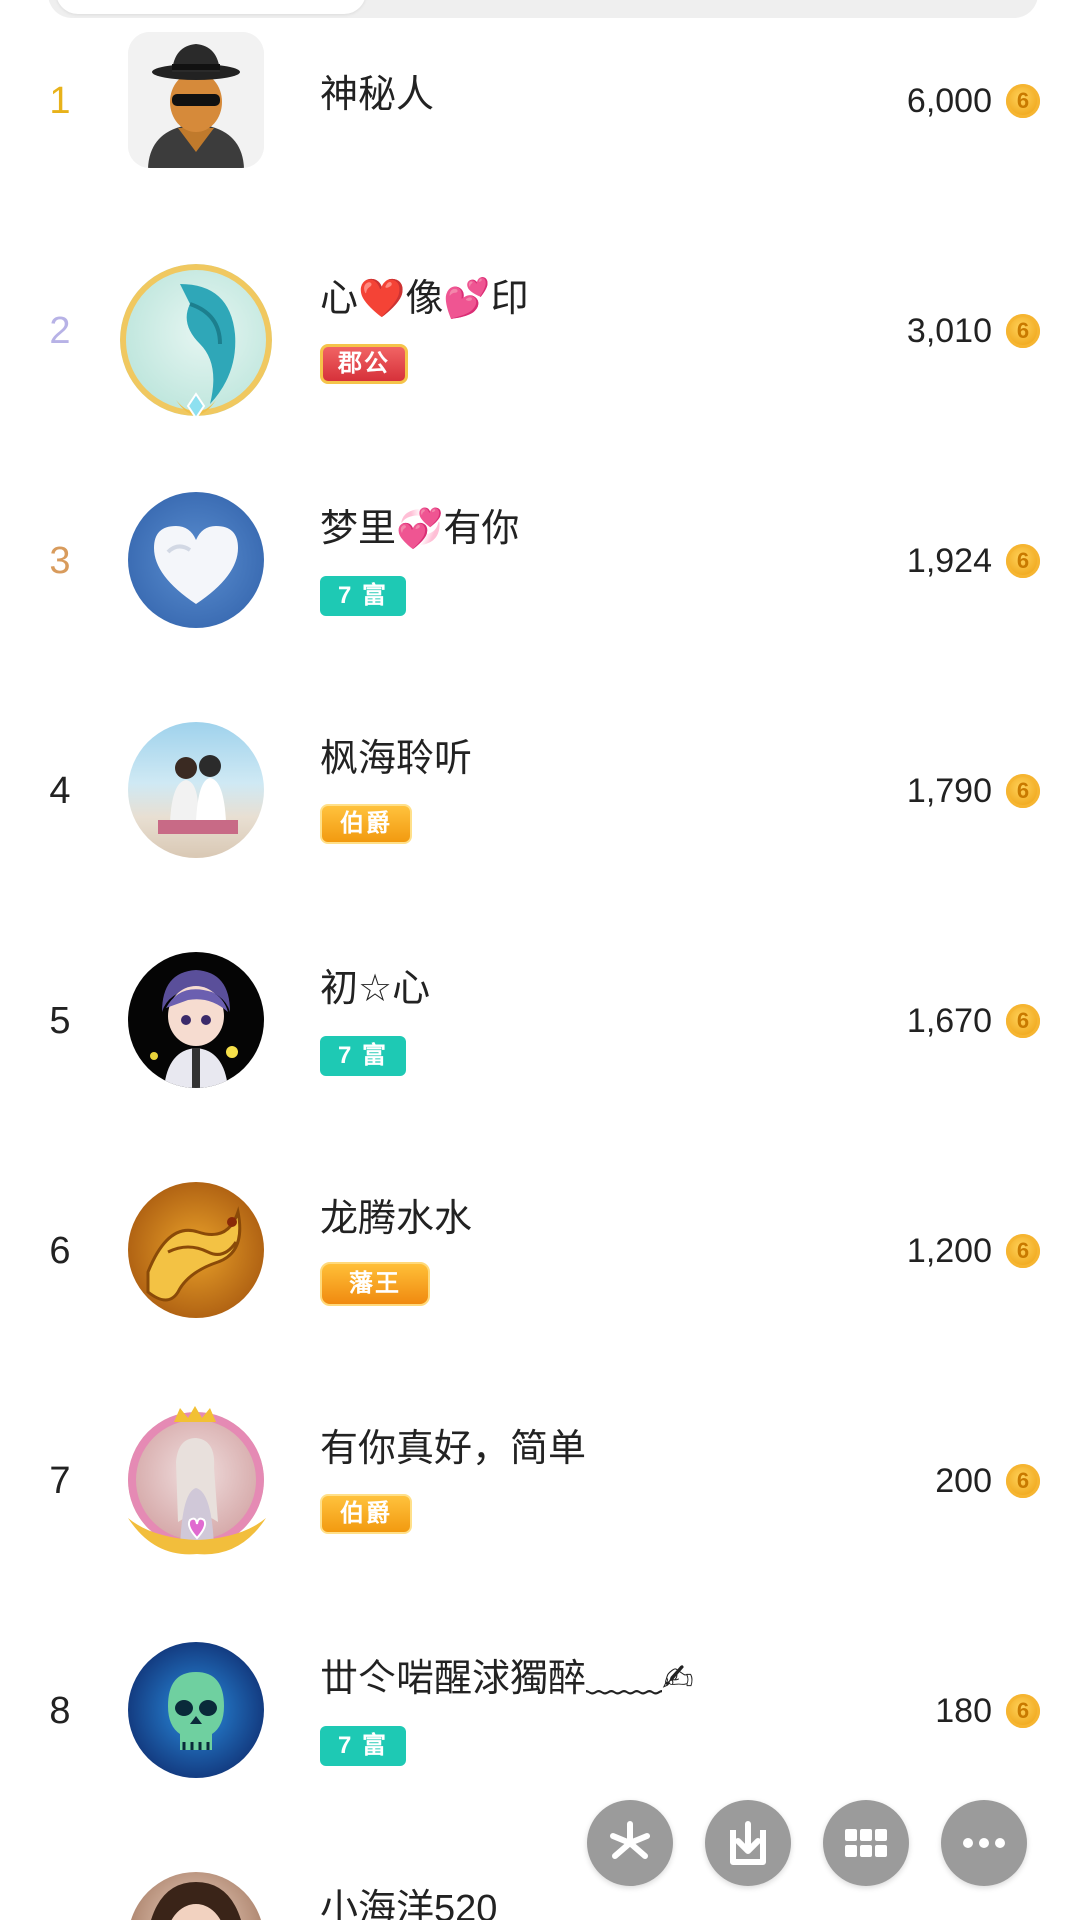  Describe the element at coordinates (963, 1711) in the screenshot. I see `score-value: 180` at that location.